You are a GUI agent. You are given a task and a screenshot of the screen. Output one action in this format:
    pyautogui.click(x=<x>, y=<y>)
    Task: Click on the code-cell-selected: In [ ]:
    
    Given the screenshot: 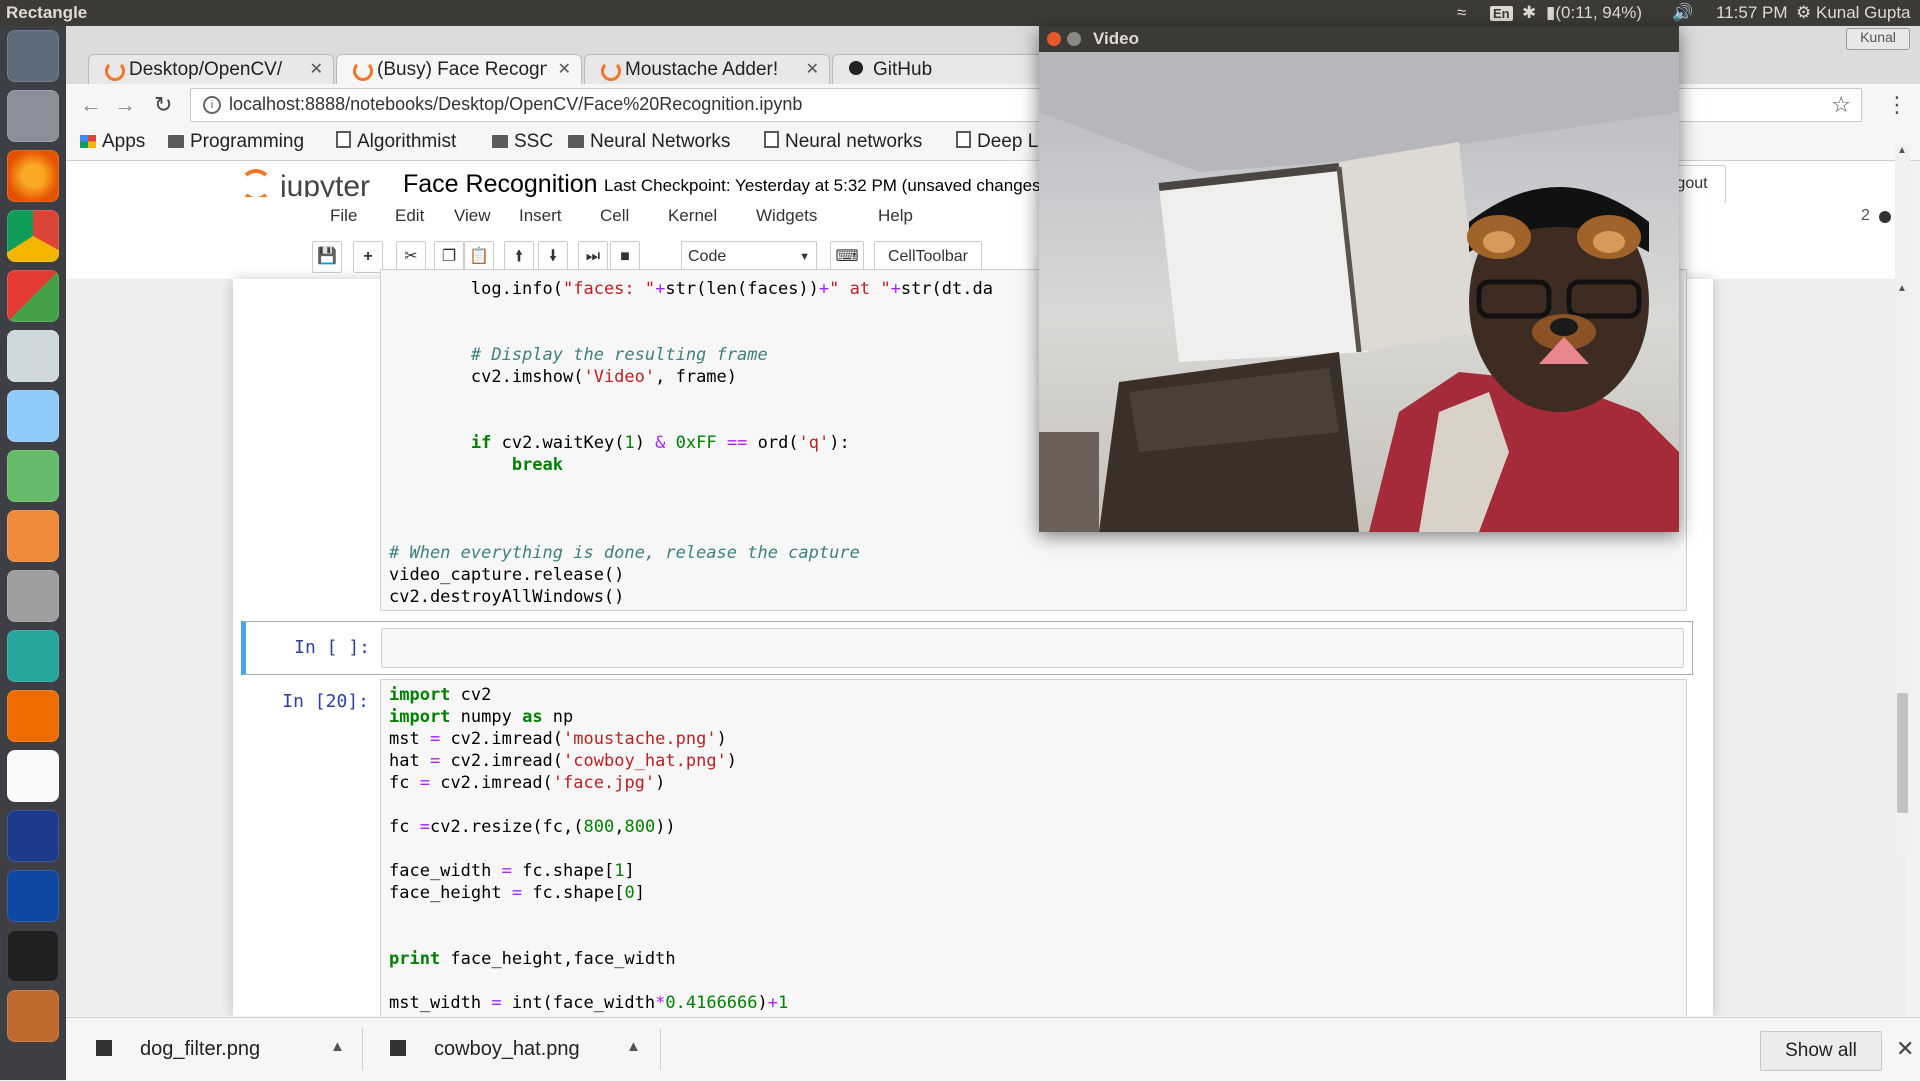 What is the action you would take?
    pyautogui.click(x=967, y=648)
    